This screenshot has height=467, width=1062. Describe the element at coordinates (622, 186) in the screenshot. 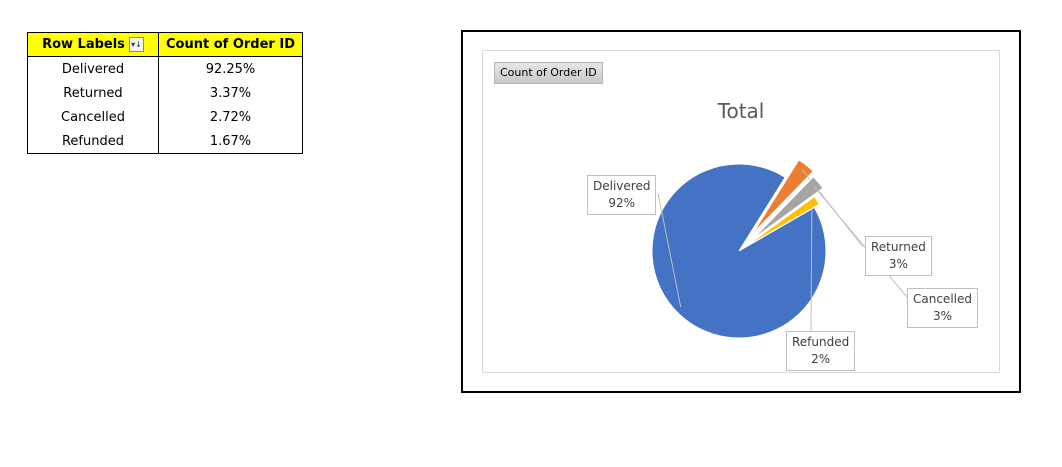

I see `data-label-category: Delivered` at that location.